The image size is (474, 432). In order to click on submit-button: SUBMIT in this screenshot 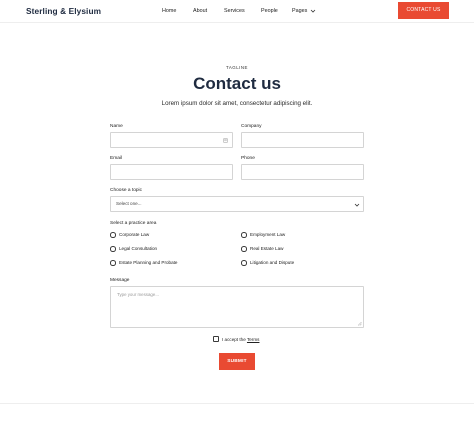, I will do `click(237, 361)`.